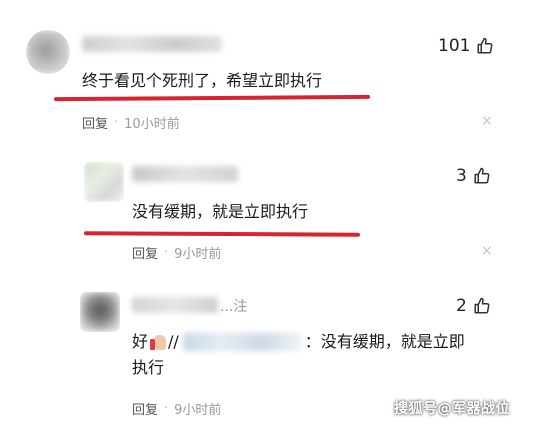 The image size is (534, 424). What do you see at coordinates (152, 124) in the screenshot?
I see `timestamp: 10小时前` at bounding box center [152, 124].